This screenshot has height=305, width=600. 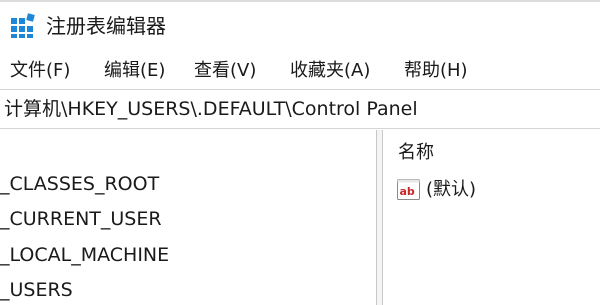 What do you see at coordinates (451, 189) in the screenshot?
I see `value-name: (默认)` at bounding box center [451, 189].